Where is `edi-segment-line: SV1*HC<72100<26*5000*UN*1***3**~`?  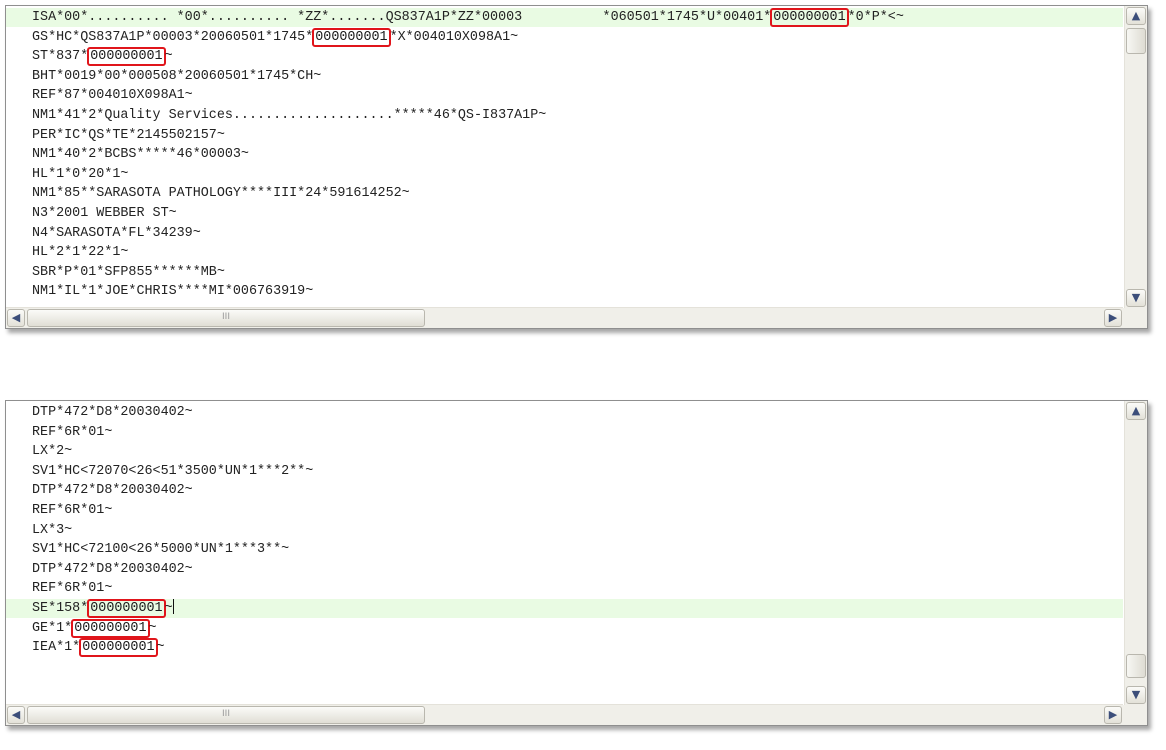 edi-segment-line: SV1*HC<72100<26*5000*UN*1***3**~ is located at coordinates (564, 549).